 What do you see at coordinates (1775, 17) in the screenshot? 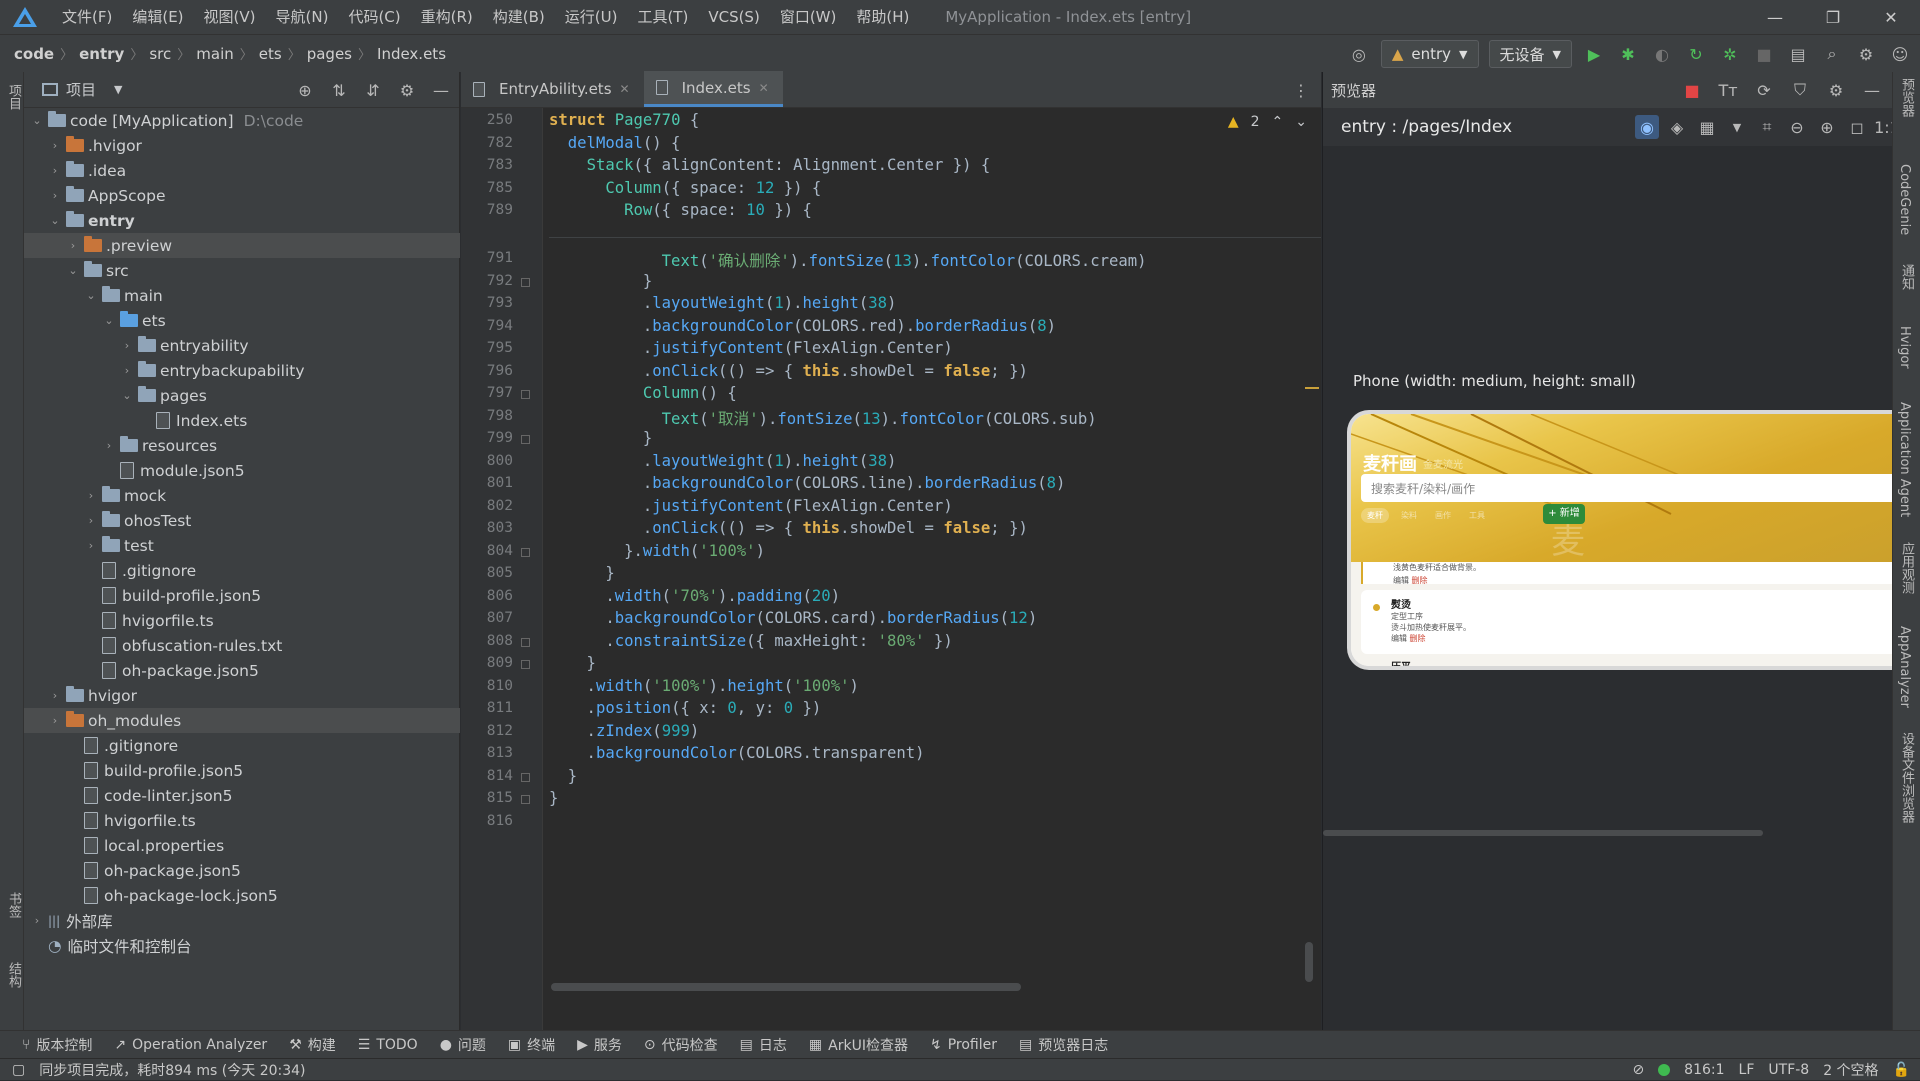
I see `minimize-button: —` at bounding box center [1775, 17].